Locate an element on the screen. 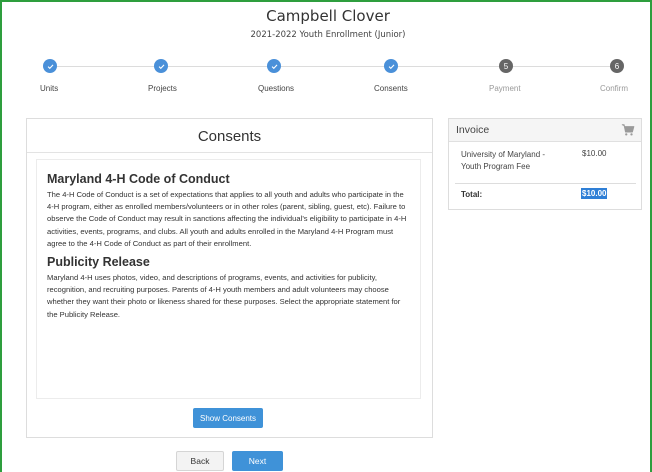 This screenshot has height=472, width=652. step-label-consents: Consents is located at coordinates (391, 88).